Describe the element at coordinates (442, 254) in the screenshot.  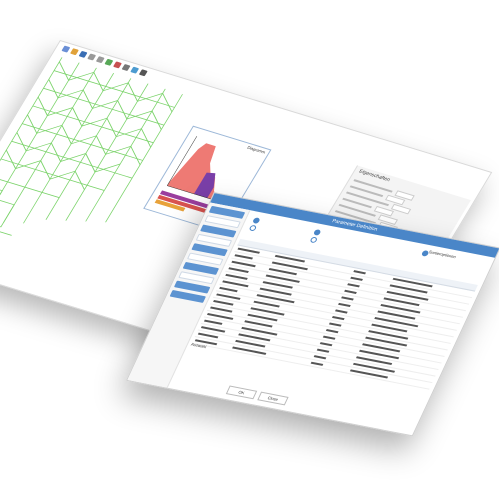
I see `sort-options-label: Sortieroptionen` at that location.